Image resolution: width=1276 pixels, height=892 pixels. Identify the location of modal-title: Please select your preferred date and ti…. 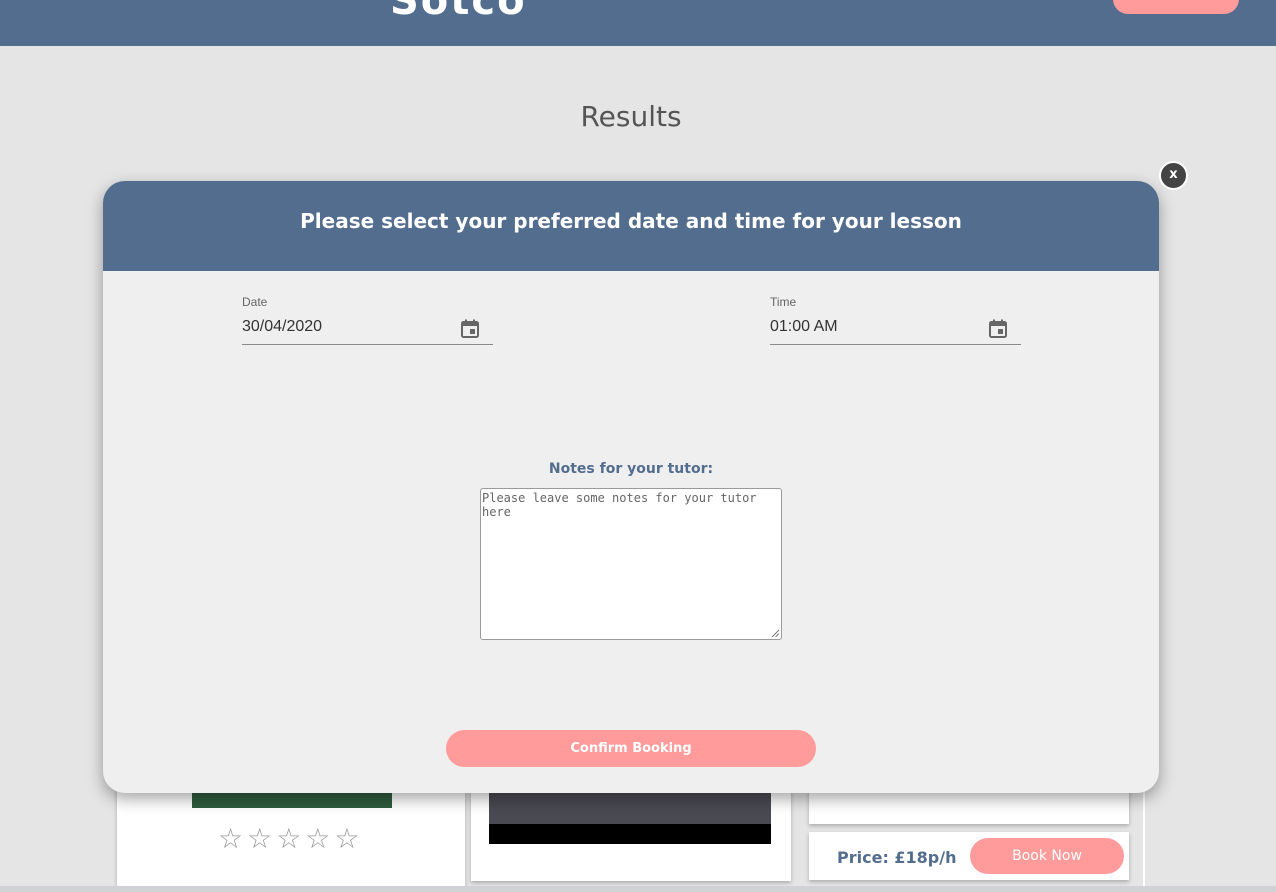
(631, 221).